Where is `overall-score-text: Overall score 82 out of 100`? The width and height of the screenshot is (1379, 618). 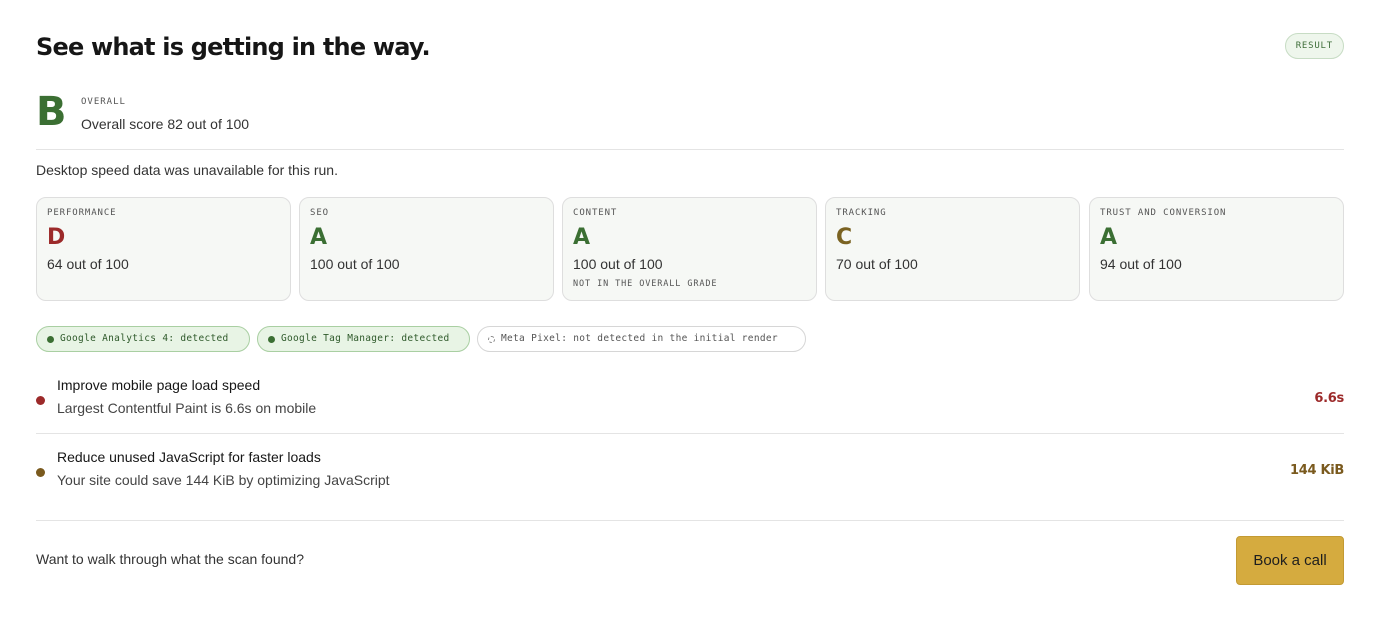 overall-score-text: Overall score 82 out of 100 is located at coordinates (165, 124).